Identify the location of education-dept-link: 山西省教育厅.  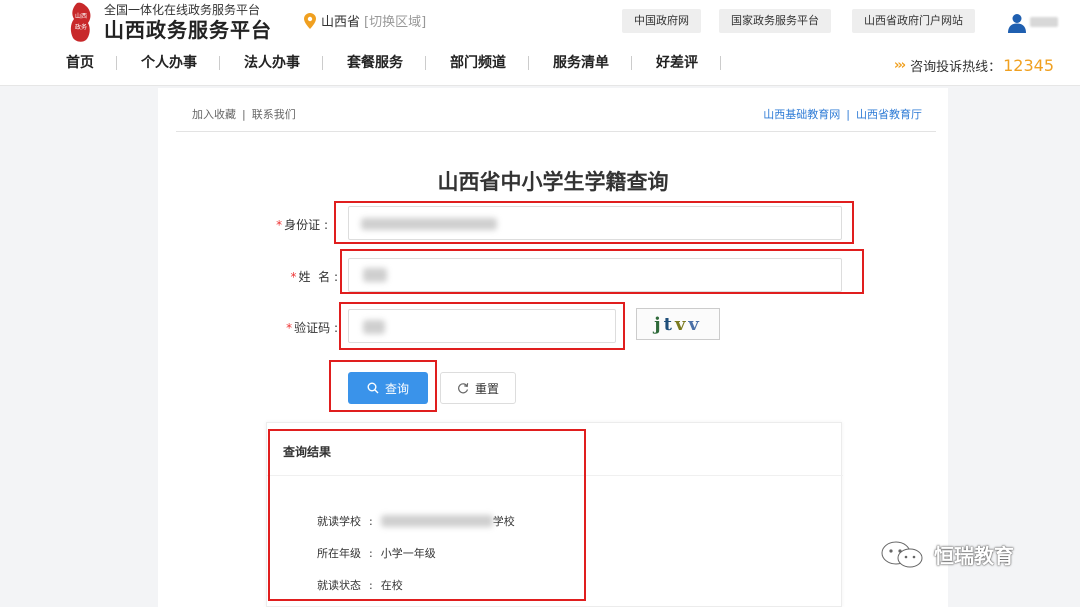
(889, 114).